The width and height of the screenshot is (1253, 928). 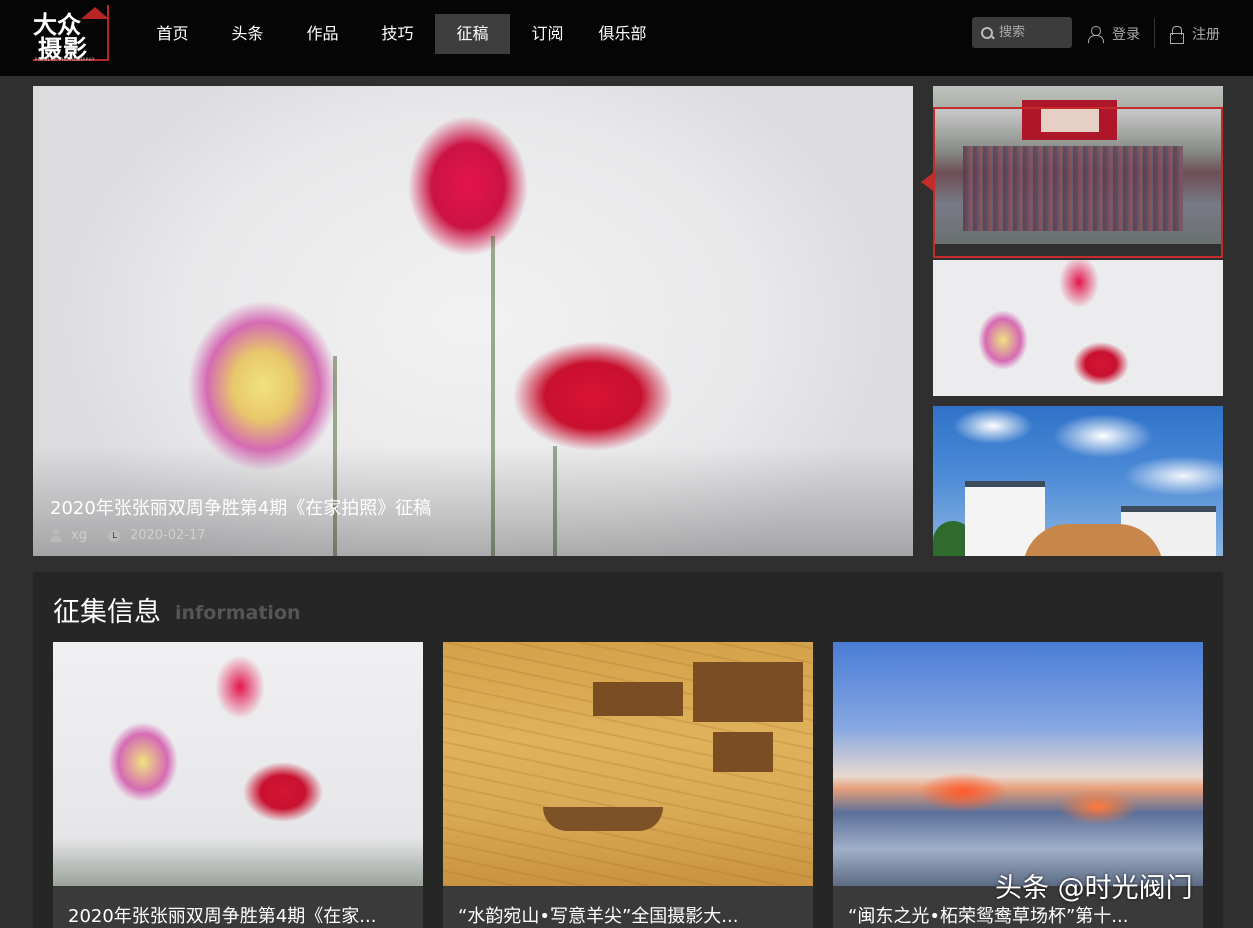 What do you see at coordinates (238, 613) in the screenshot?
I see `section-subtitle: information` at bounding box center [238, 613].